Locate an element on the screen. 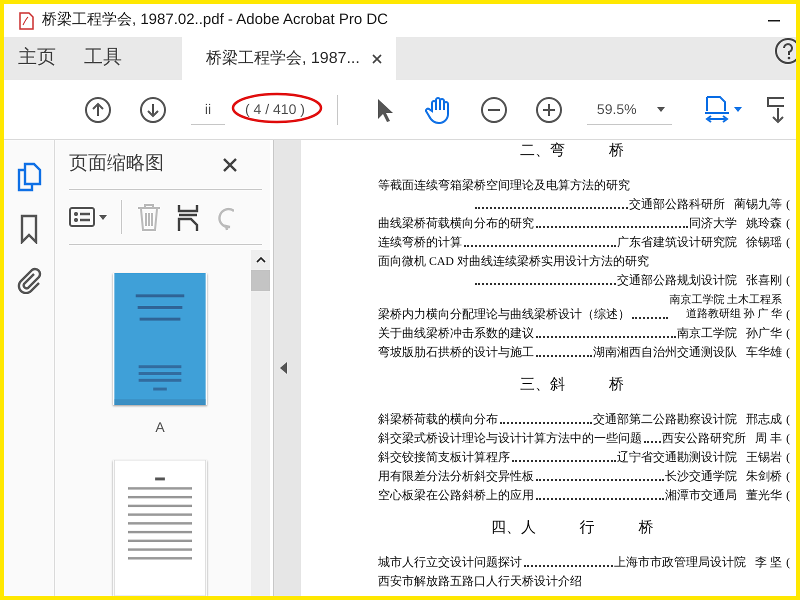 This screenshot has width=800, height=600. organization: 南京工学院 is located at coordinates (707, 333).